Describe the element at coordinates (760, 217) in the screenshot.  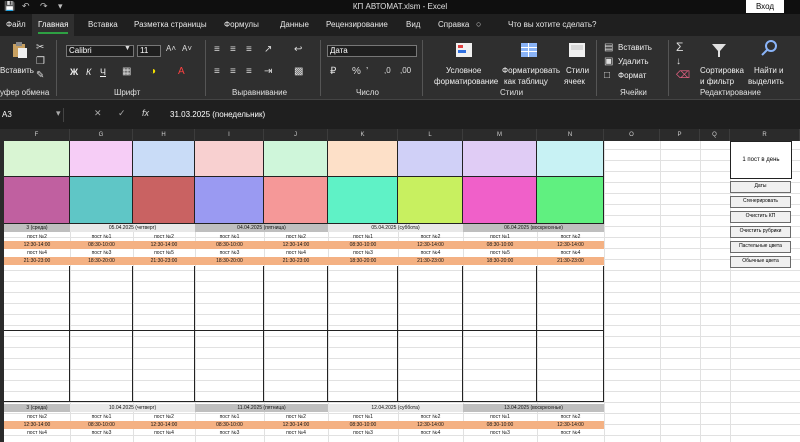
I see `side-button-3: Очистить КП` at that location.